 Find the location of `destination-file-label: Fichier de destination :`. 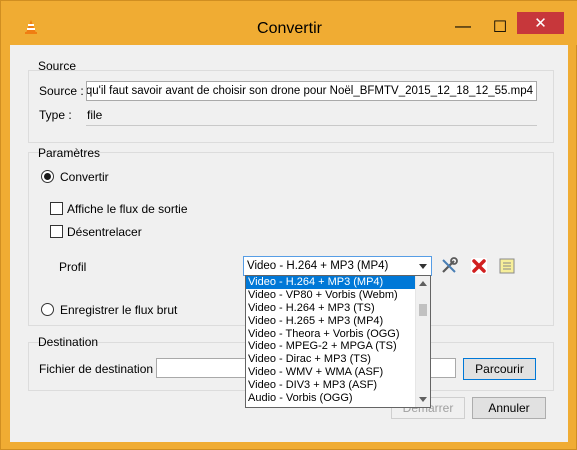

destination-file-label: Fichier de destination : is located at coordinates (99, 369).